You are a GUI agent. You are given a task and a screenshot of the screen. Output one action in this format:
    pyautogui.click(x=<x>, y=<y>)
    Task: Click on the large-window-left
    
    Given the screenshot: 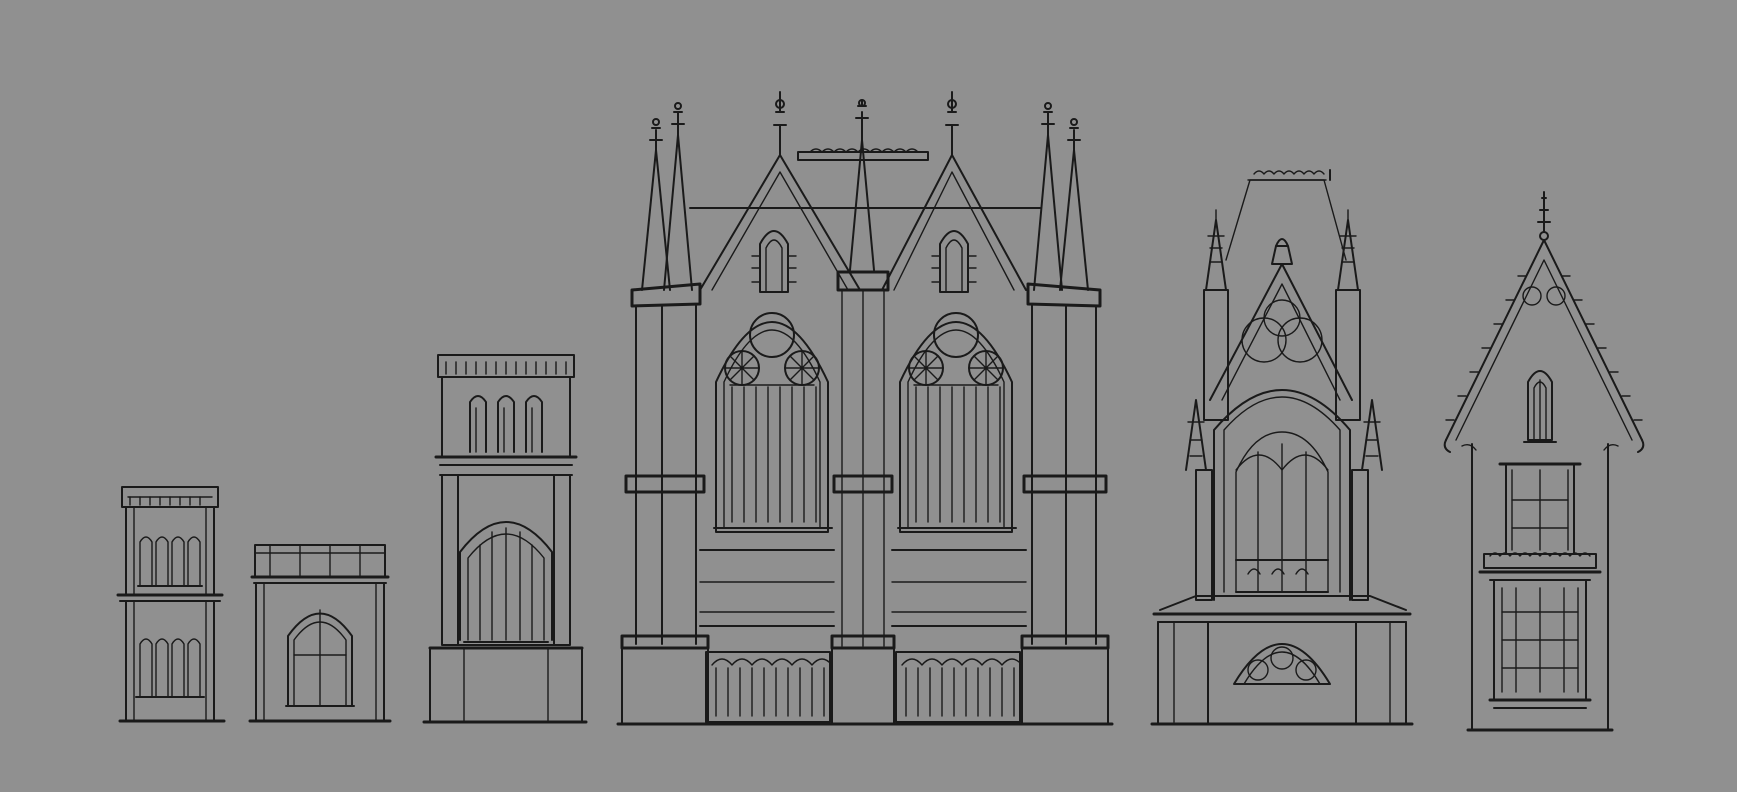 What is the action you would take?
    pyautogui.click(x=773, y=422)
    